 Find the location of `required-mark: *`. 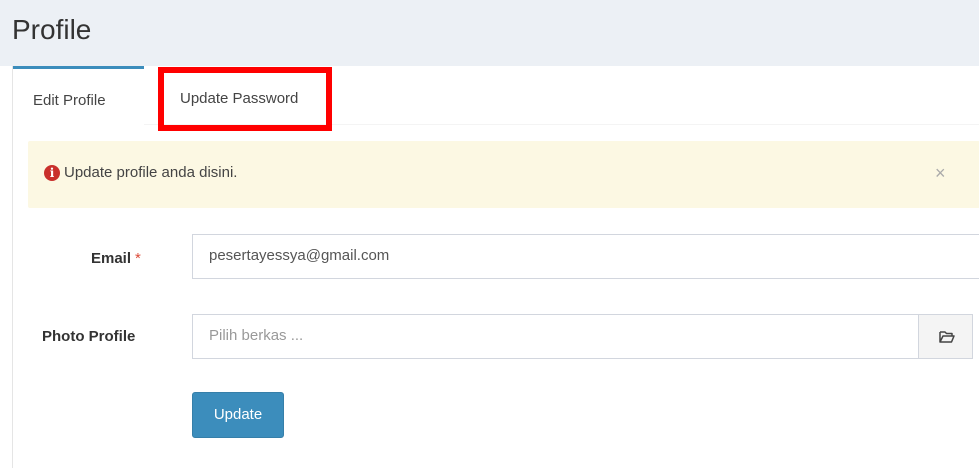

required-mark: * is located at coordinates (138, 258).